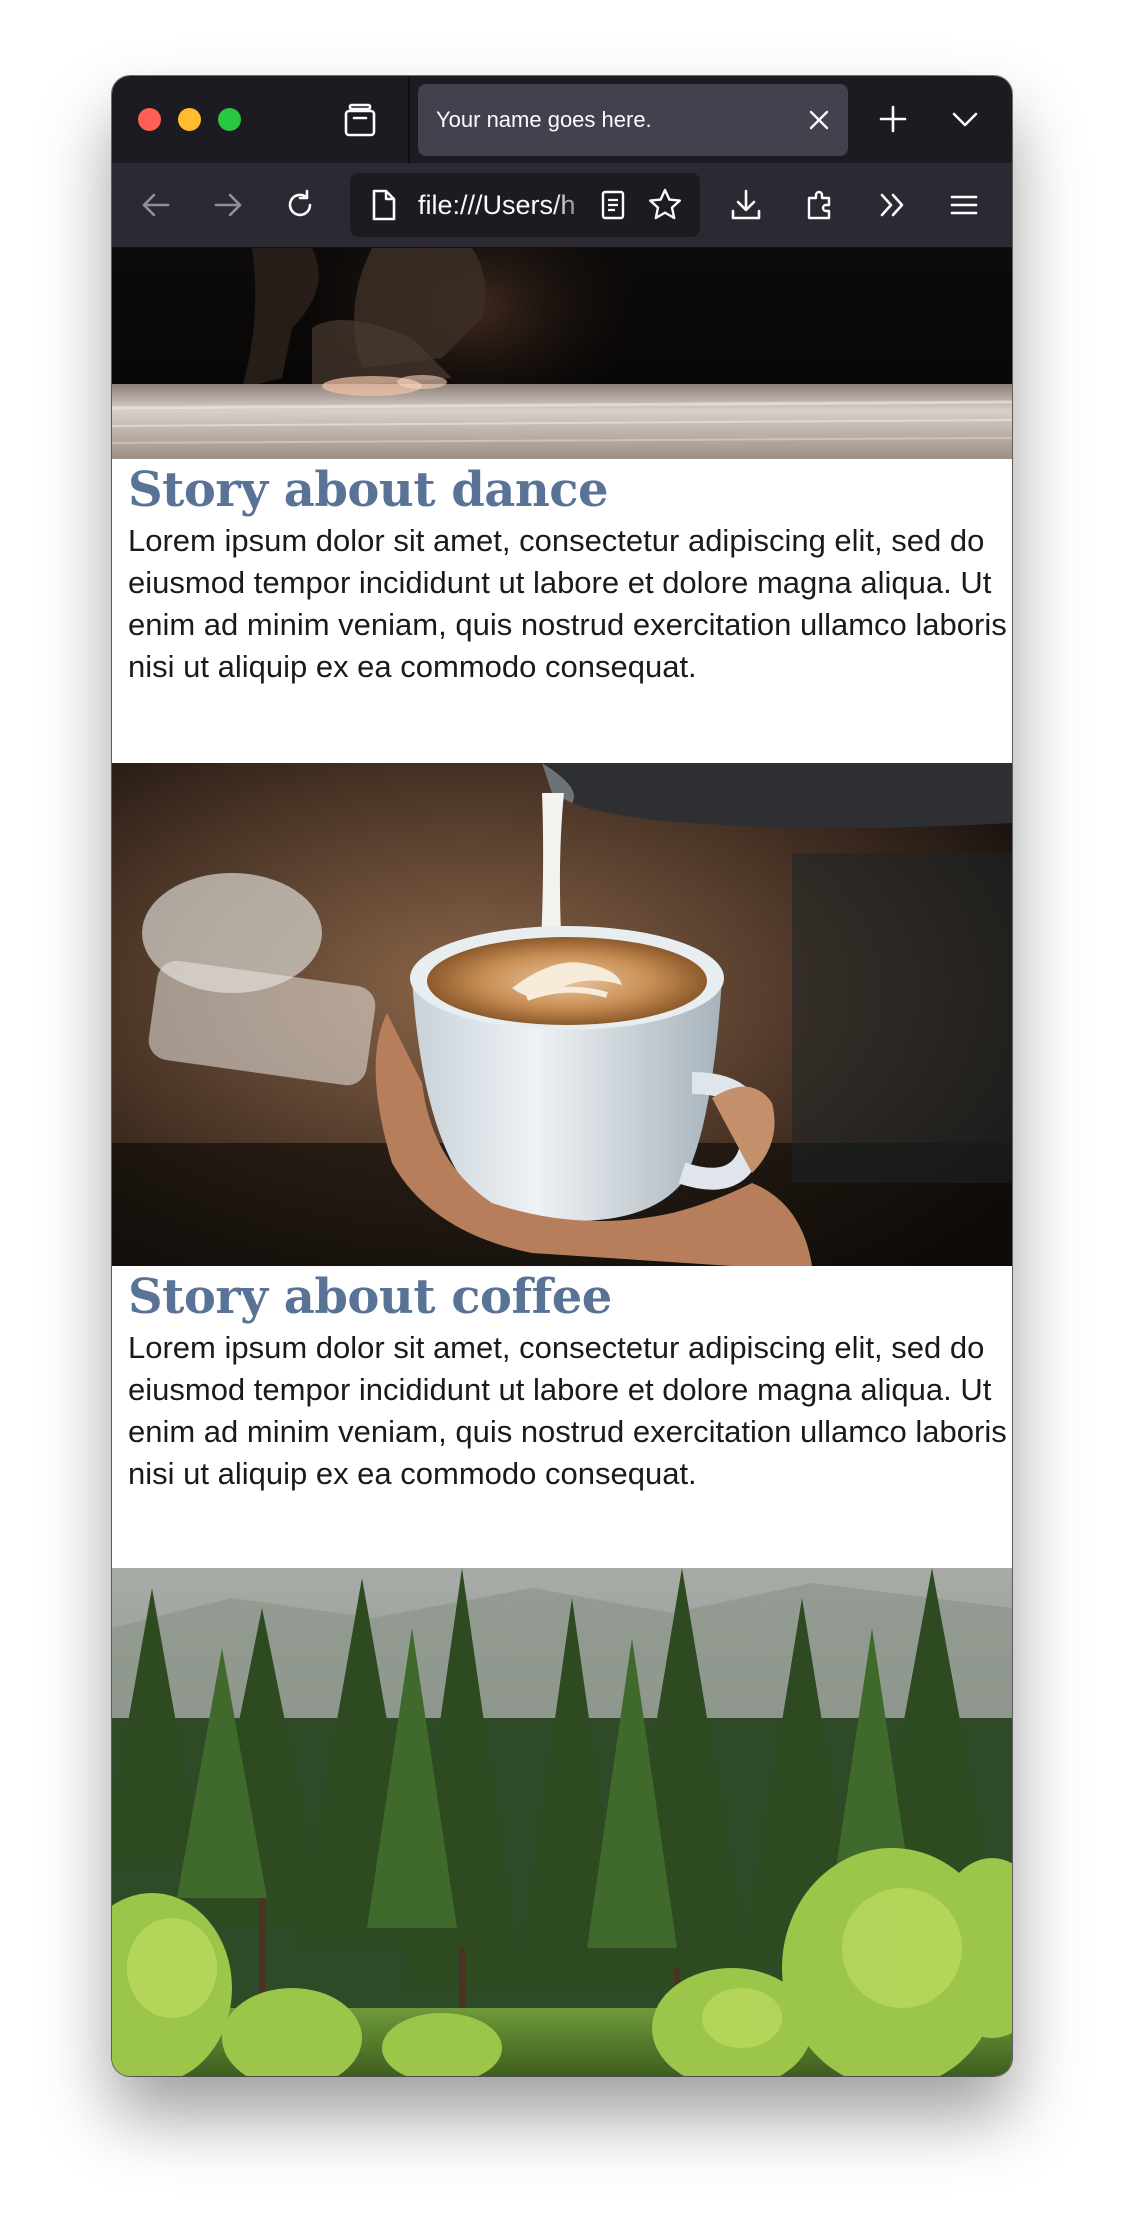  Describe the element at coordinates (228, 205) in the screenshot. I see `arrow-right-icon` at that location.